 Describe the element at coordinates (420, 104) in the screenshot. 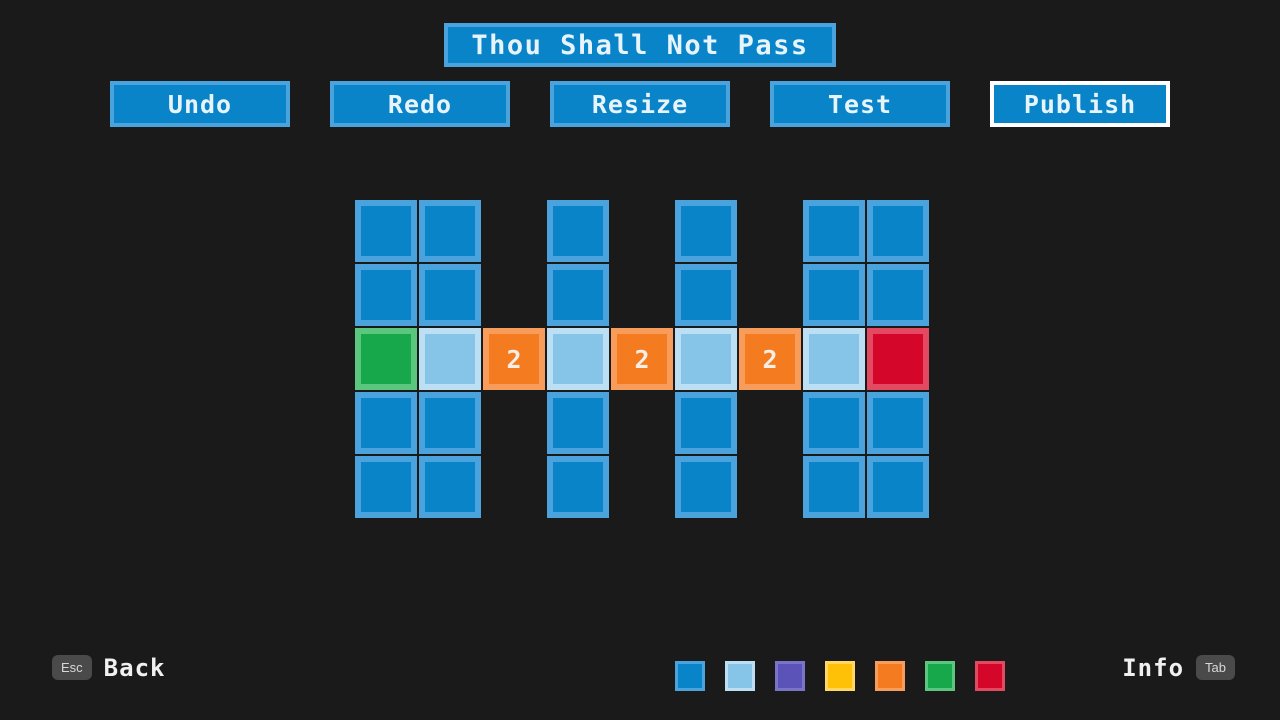

I see `redo-button: Redo` at that location.